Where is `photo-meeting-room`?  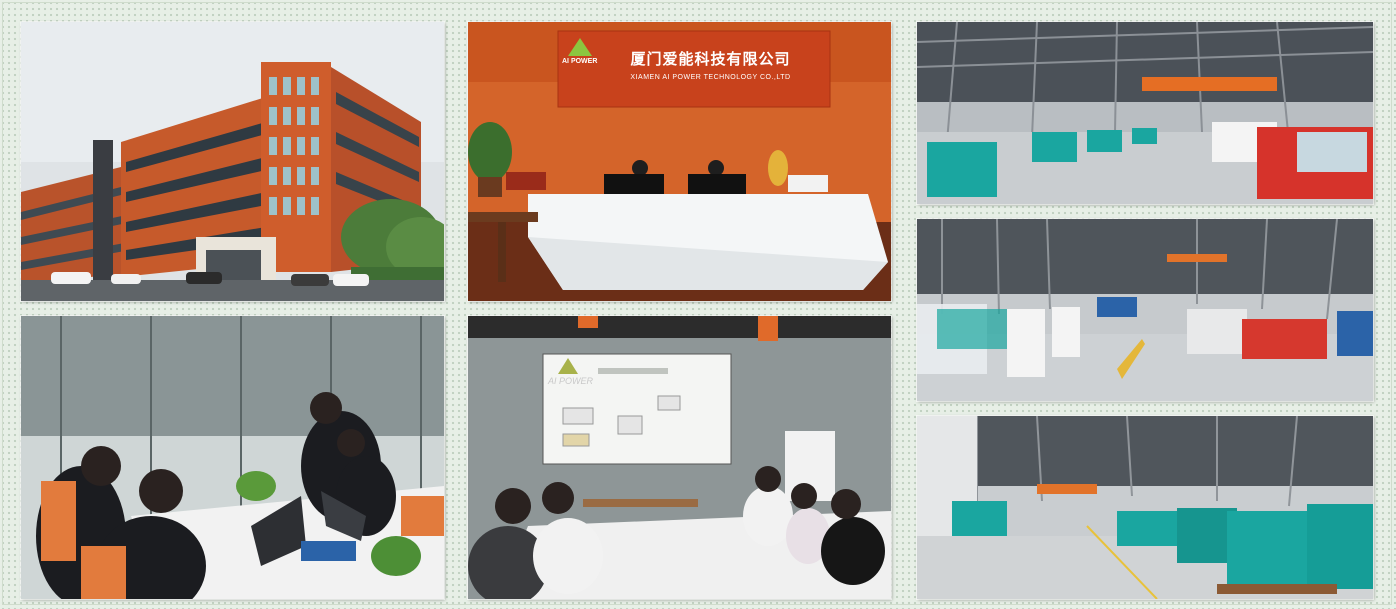
photo-meeting-room is located at coordinates (232, 457).